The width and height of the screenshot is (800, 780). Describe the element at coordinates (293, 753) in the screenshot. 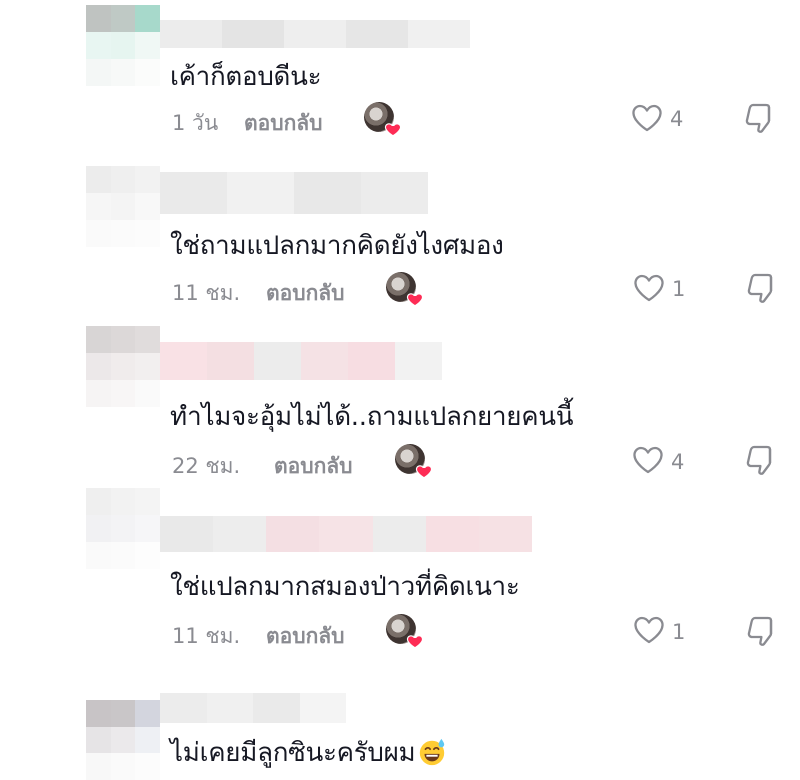

I see `comment-text-content: ไม่เคยมีลูกซินะครับผม` at that location.